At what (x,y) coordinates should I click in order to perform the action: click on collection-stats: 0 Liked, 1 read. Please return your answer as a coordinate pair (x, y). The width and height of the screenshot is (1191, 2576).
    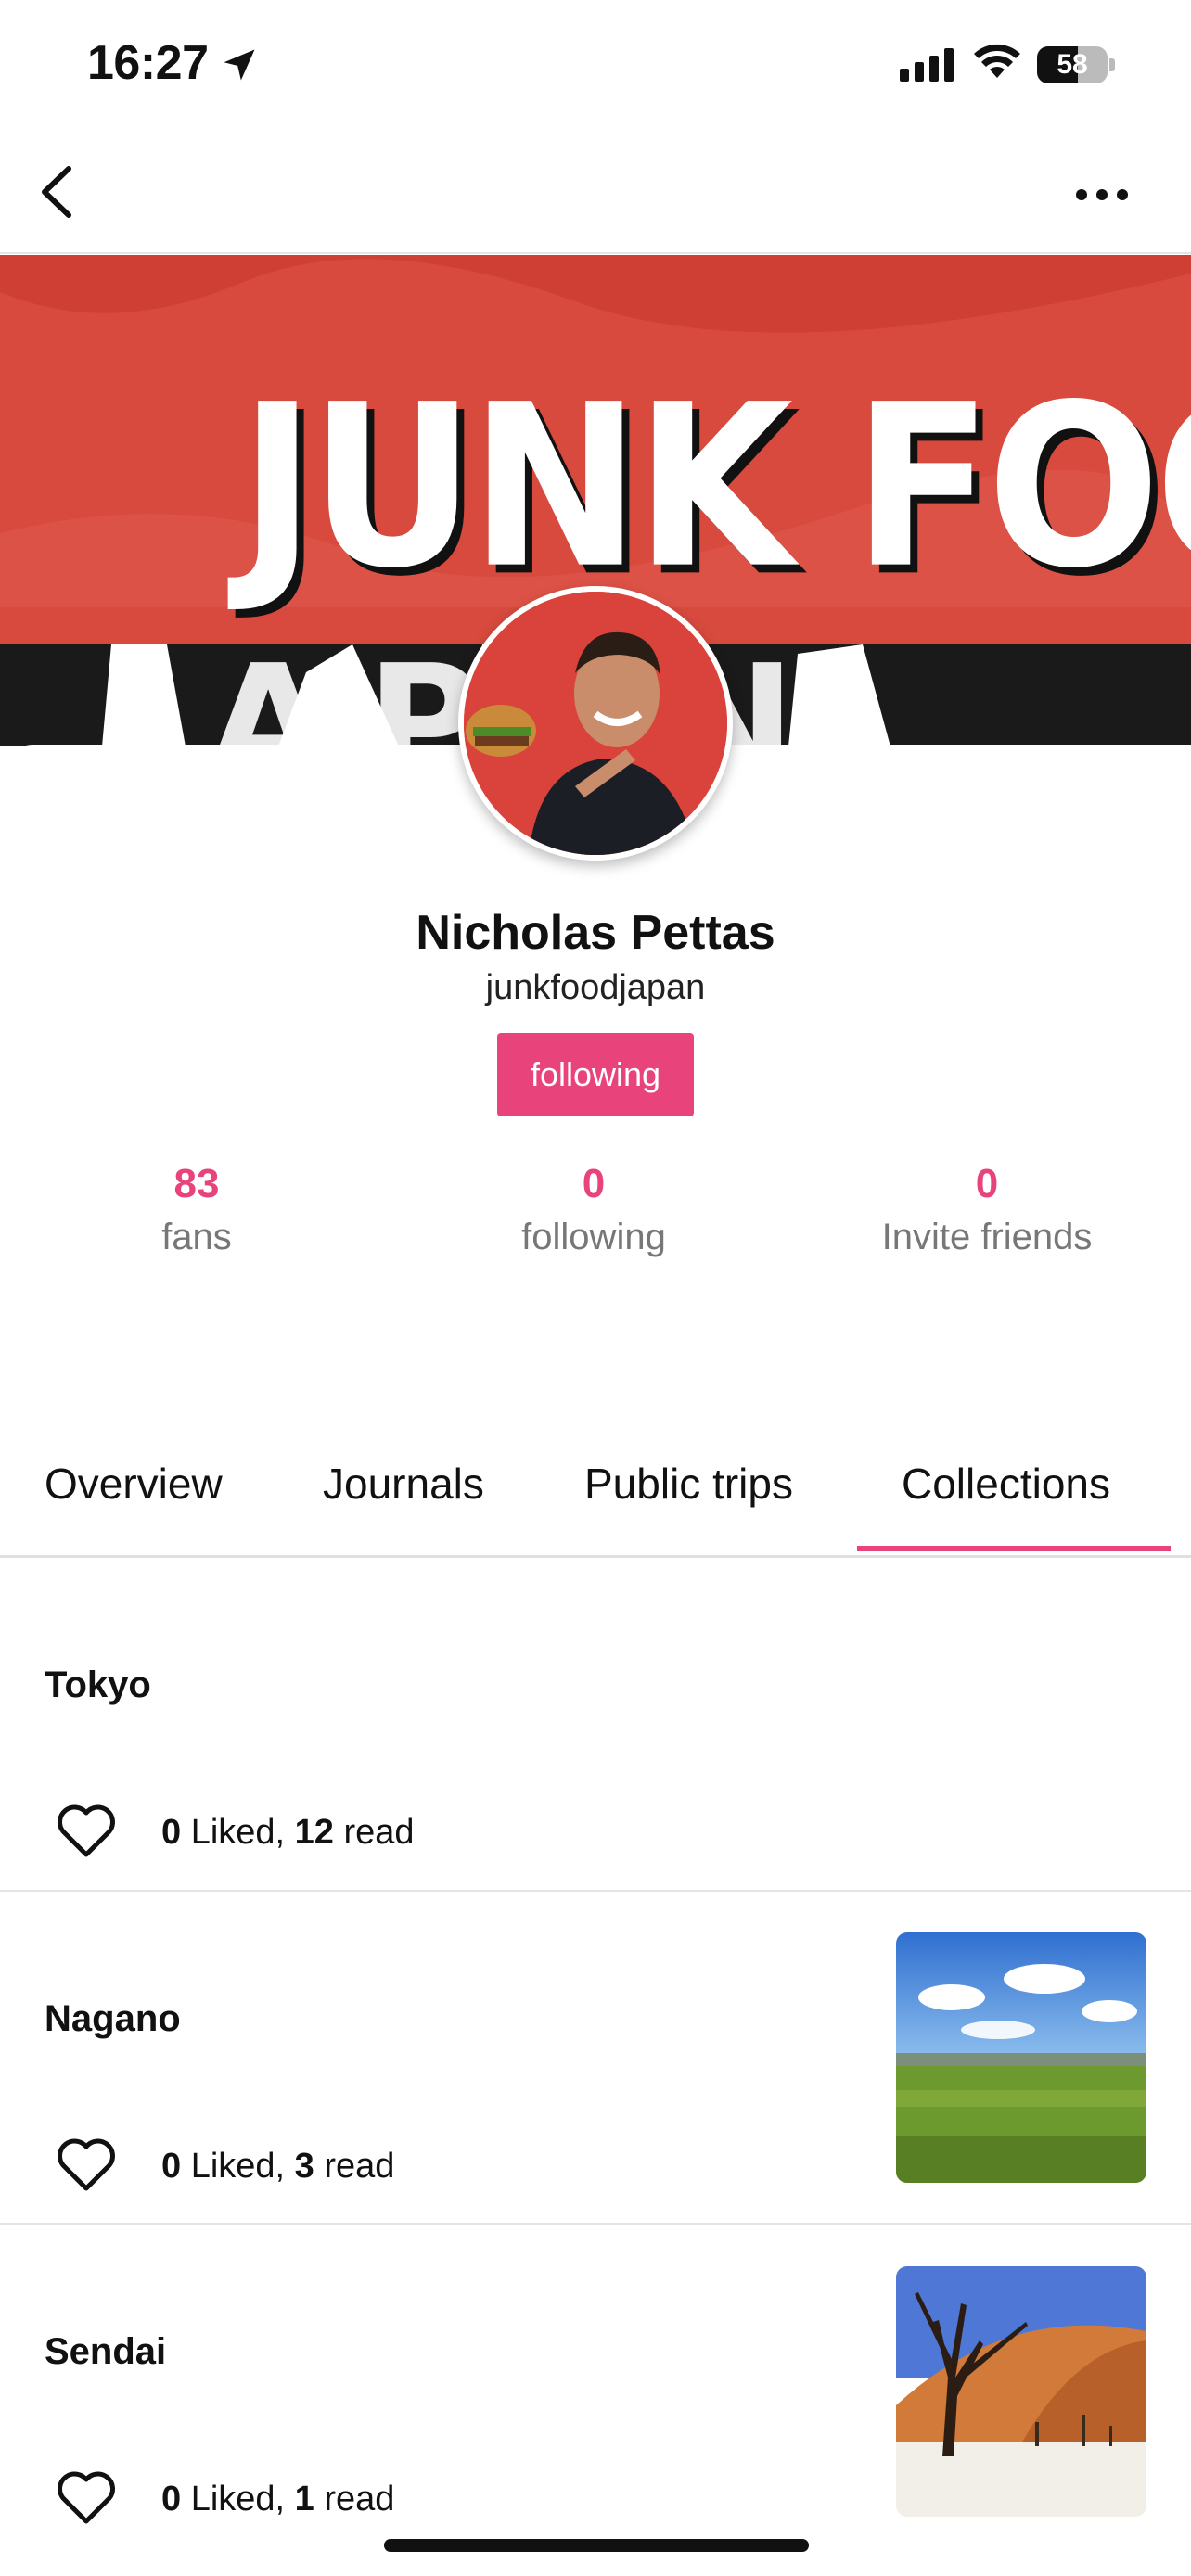
    Looking at the image, I should click on (277, 2500).